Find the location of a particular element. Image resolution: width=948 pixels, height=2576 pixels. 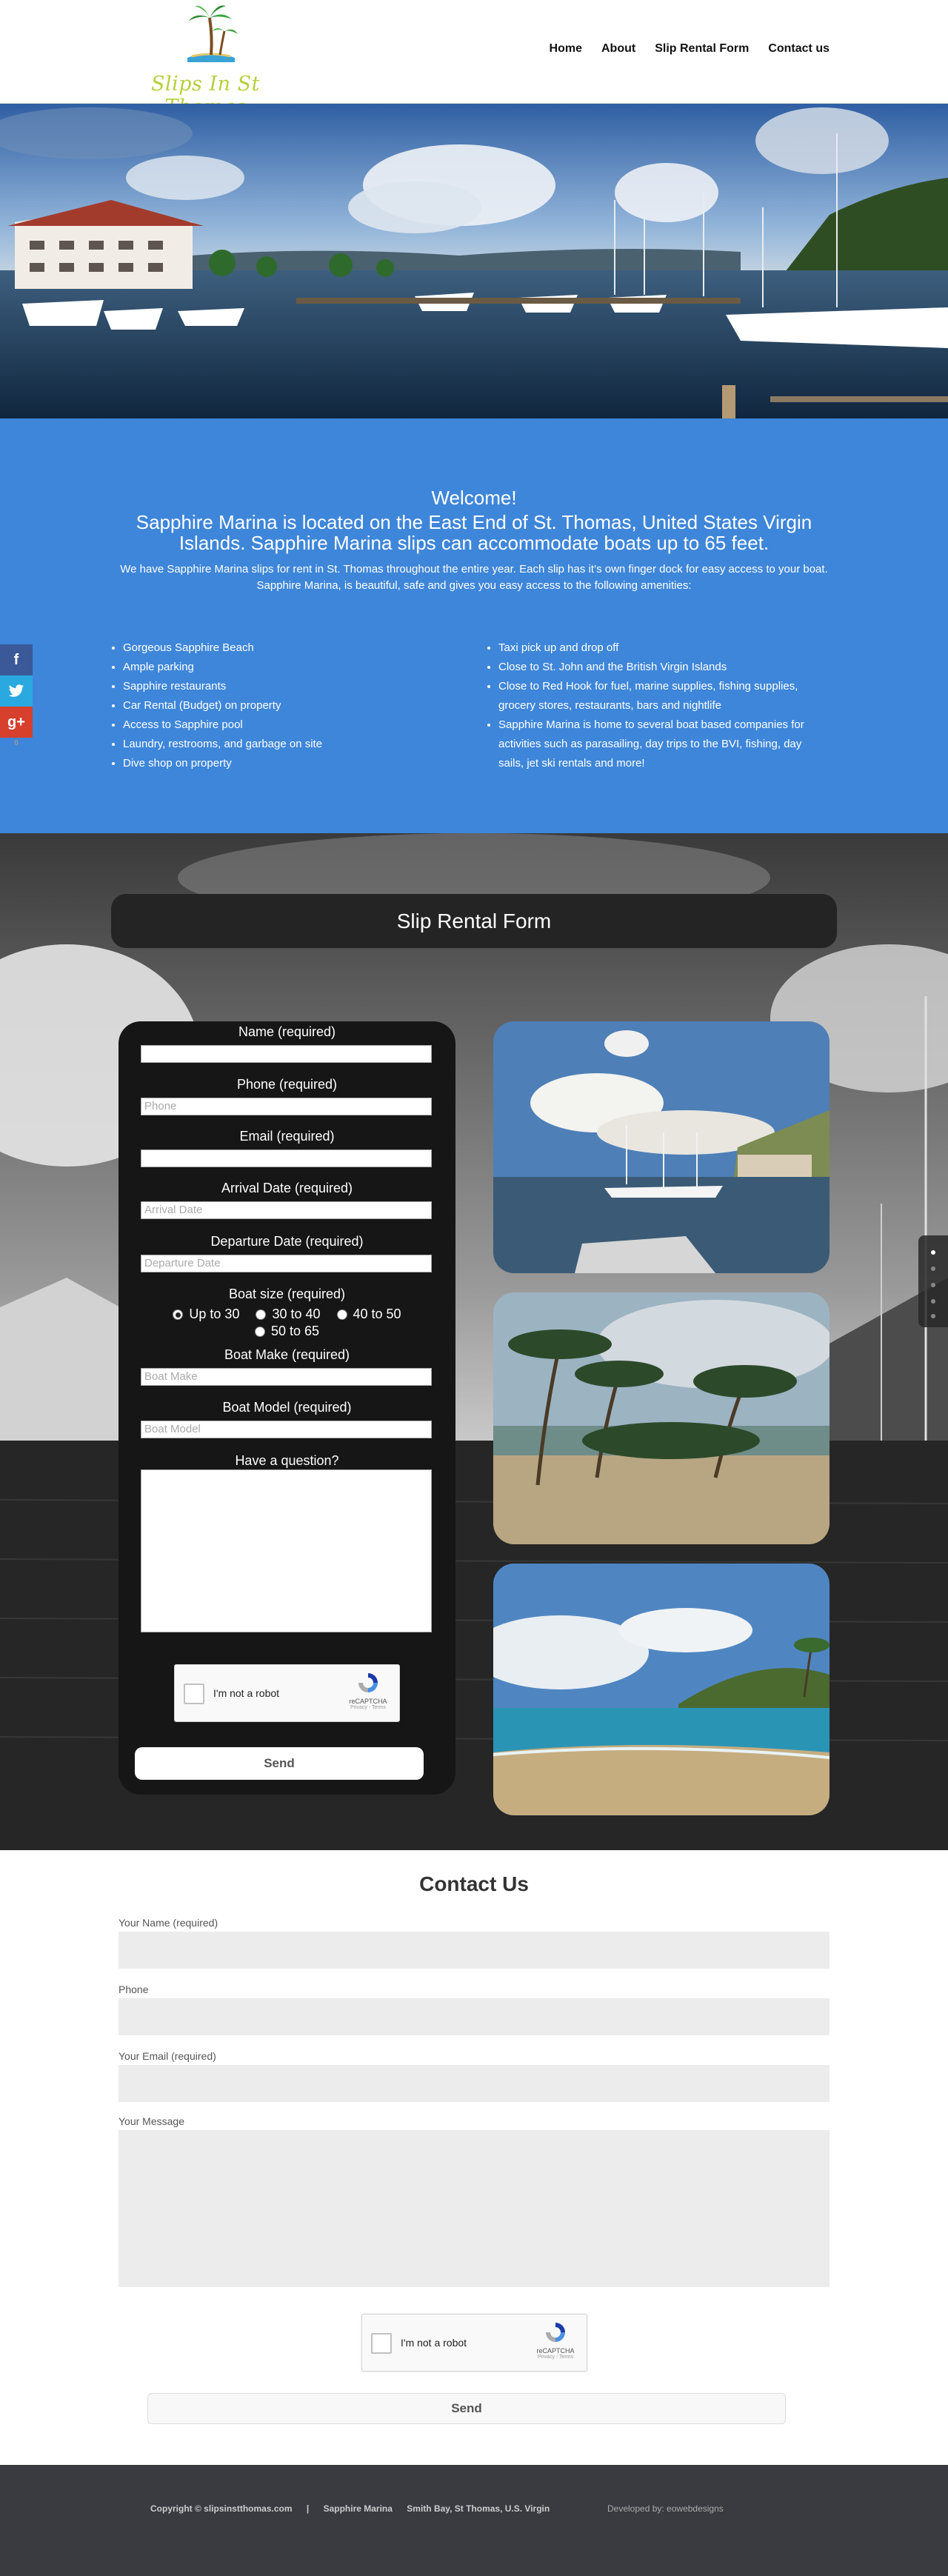

rental-form-title: Slip Rental Form is located at coordinates (474, 921).